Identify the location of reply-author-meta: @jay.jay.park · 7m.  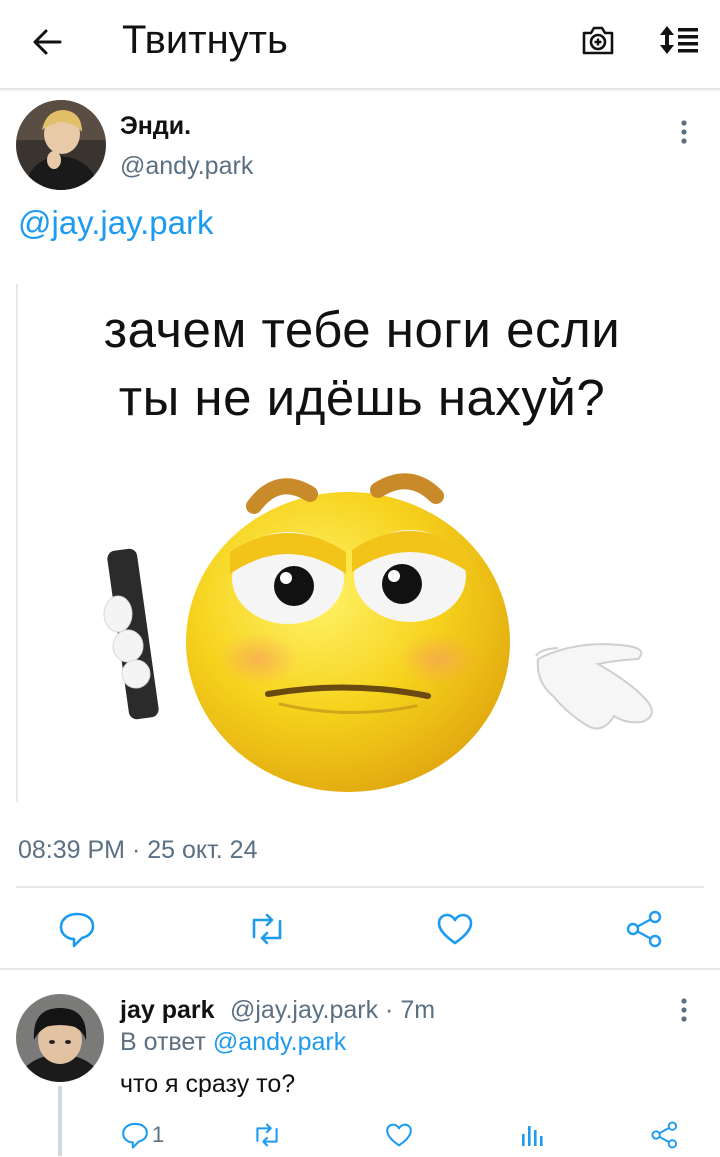
(333, 1010).